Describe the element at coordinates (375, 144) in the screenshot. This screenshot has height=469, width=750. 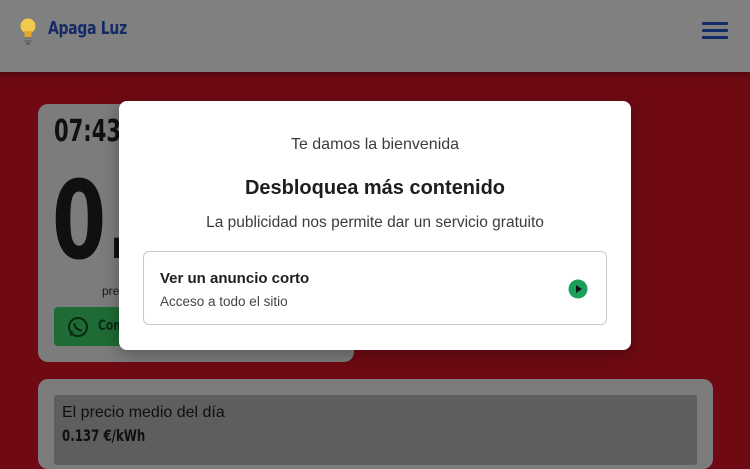
I see `dialog-welcome: Te damos la bienvenida` at that location.